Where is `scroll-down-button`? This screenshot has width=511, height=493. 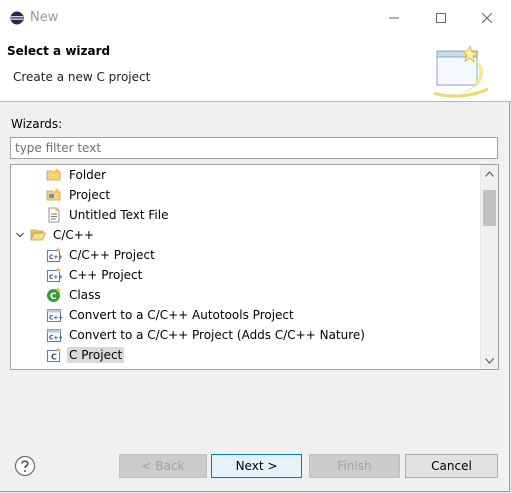 scroll-down-button is located at coordinates (489, 360).